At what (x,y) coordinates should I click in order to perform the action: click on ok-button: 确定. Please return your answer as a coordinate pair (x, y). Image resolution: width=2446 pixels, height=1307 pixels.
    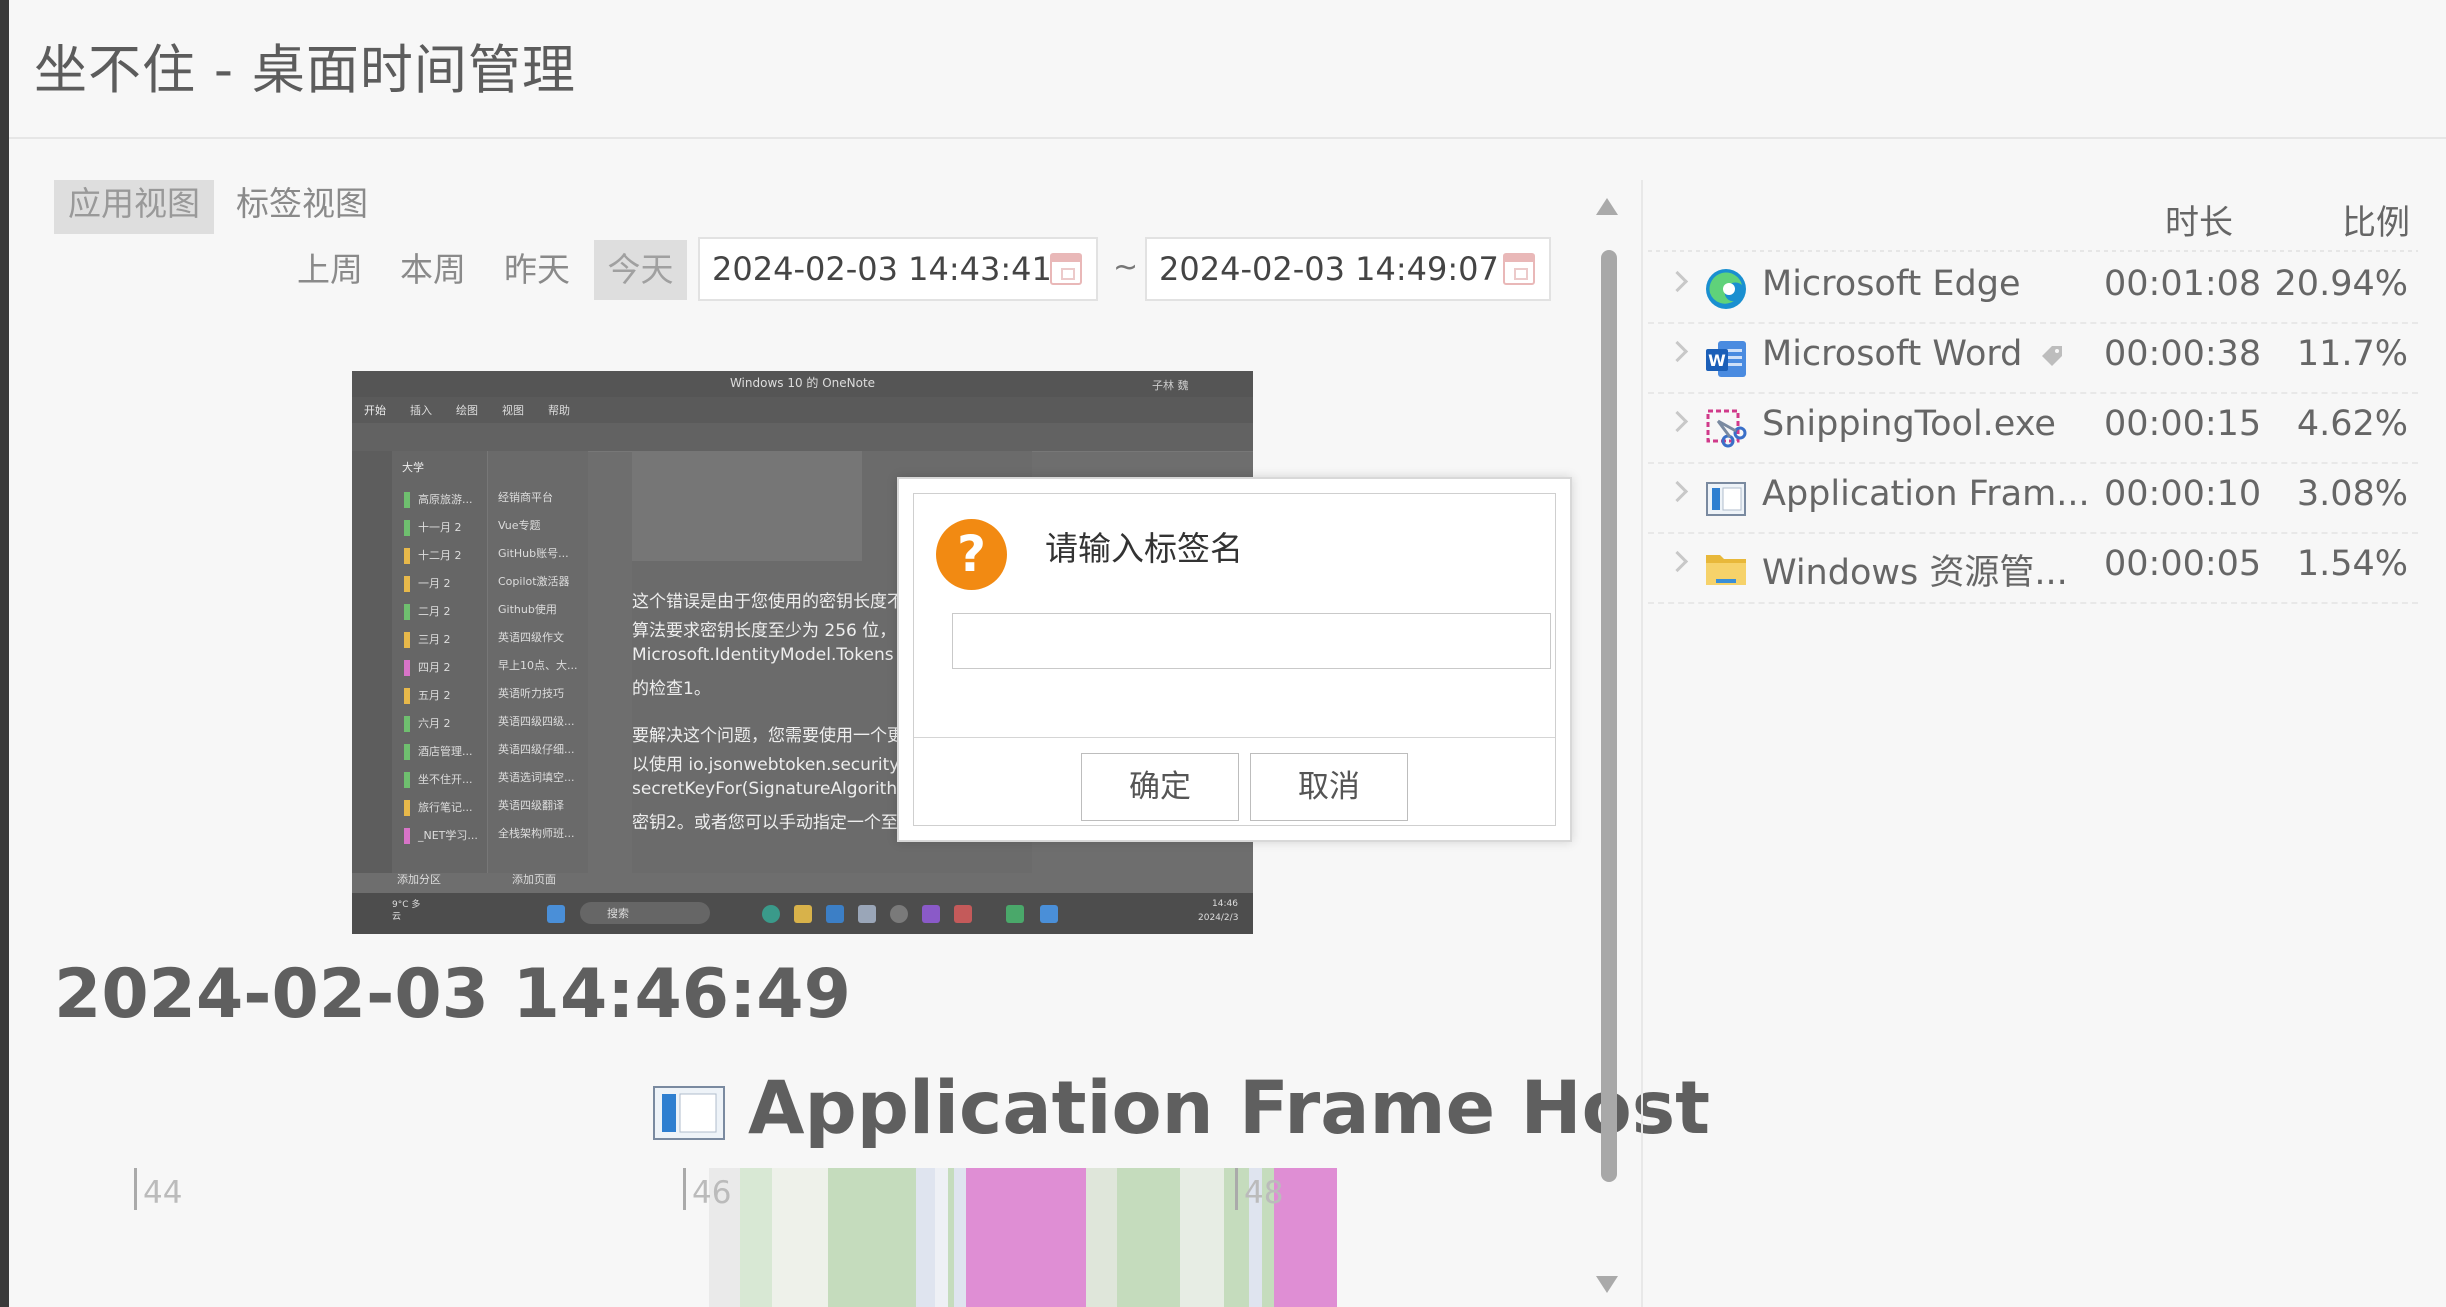
    Looking at the image, I should click on (1160, 787).